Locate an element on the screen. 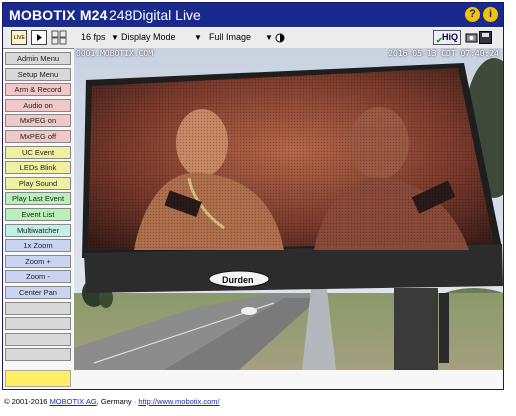 Image resolution: width=516 pixels, height=416 pixels. sidebar-item-multiwatcher: Multiwatcher is located at coordinates (38, 230).